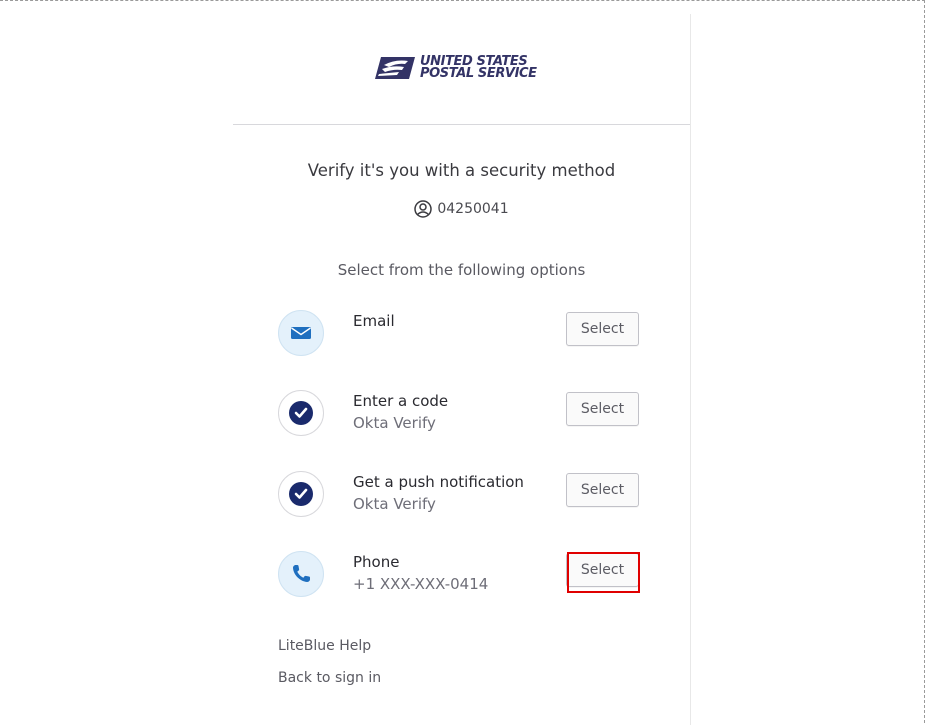  I want to click on card-header: UNITED STATES POSTAL SERVICE, so click(461, 69).